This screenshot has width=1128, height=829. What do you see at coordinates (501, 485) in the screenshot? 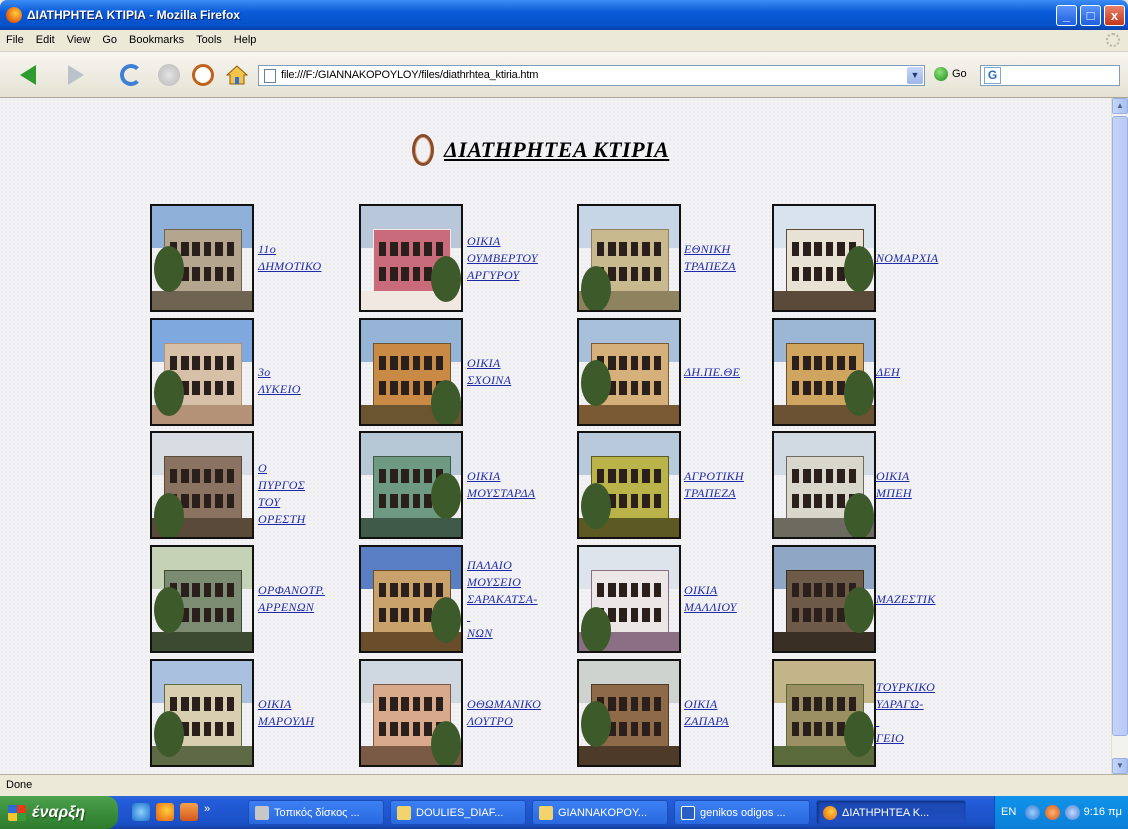
I see `building-link: ΟΙΚΙΑ ΜΟΥΣΤΑΡΔΑ` at bounding box center [501, 485].